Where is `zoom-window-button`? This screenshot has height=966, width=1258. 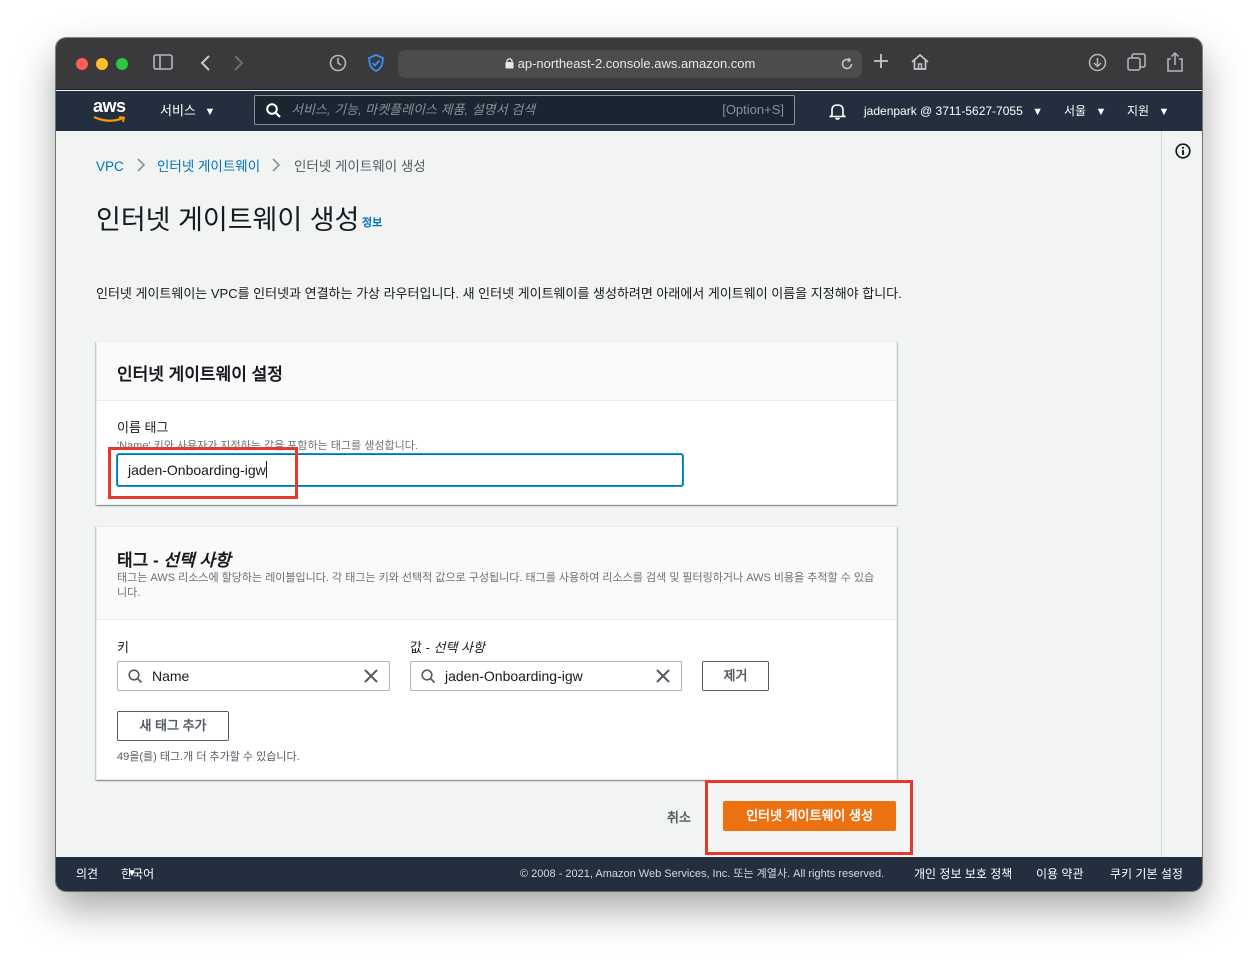
zoom-window-button is located at coordinates (122, 64).